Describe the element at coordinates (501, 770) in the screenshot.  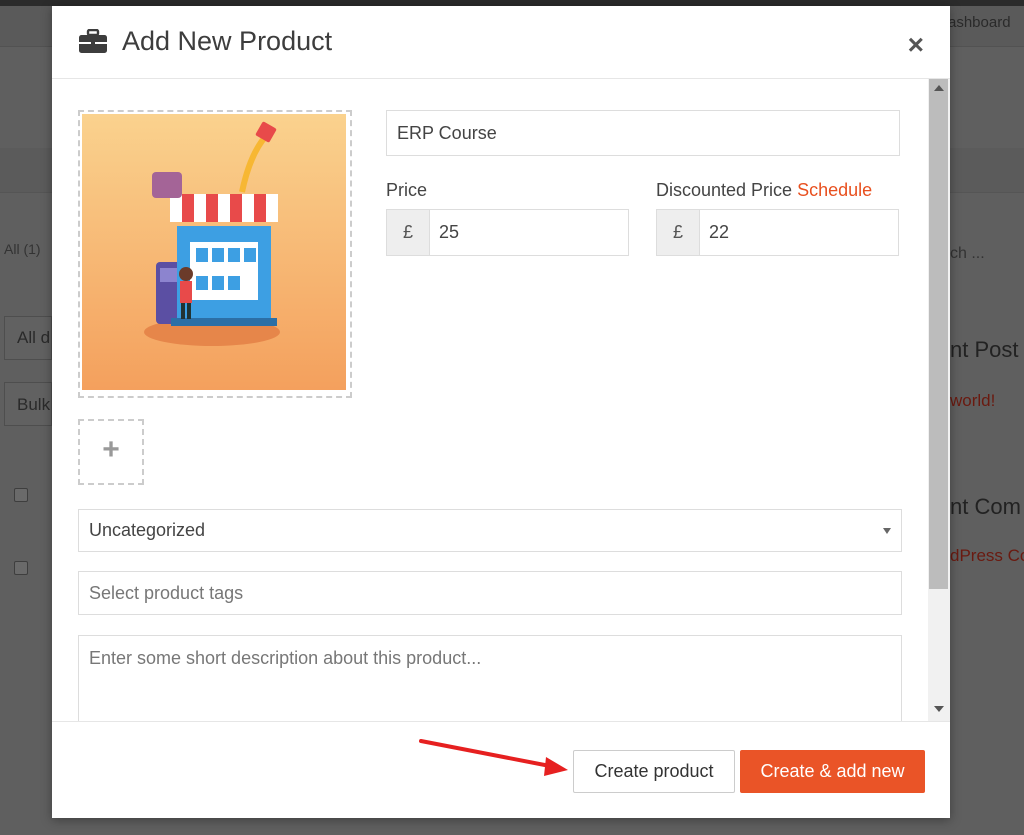
I see `modal-footer: Create product Create & add new` at that location.